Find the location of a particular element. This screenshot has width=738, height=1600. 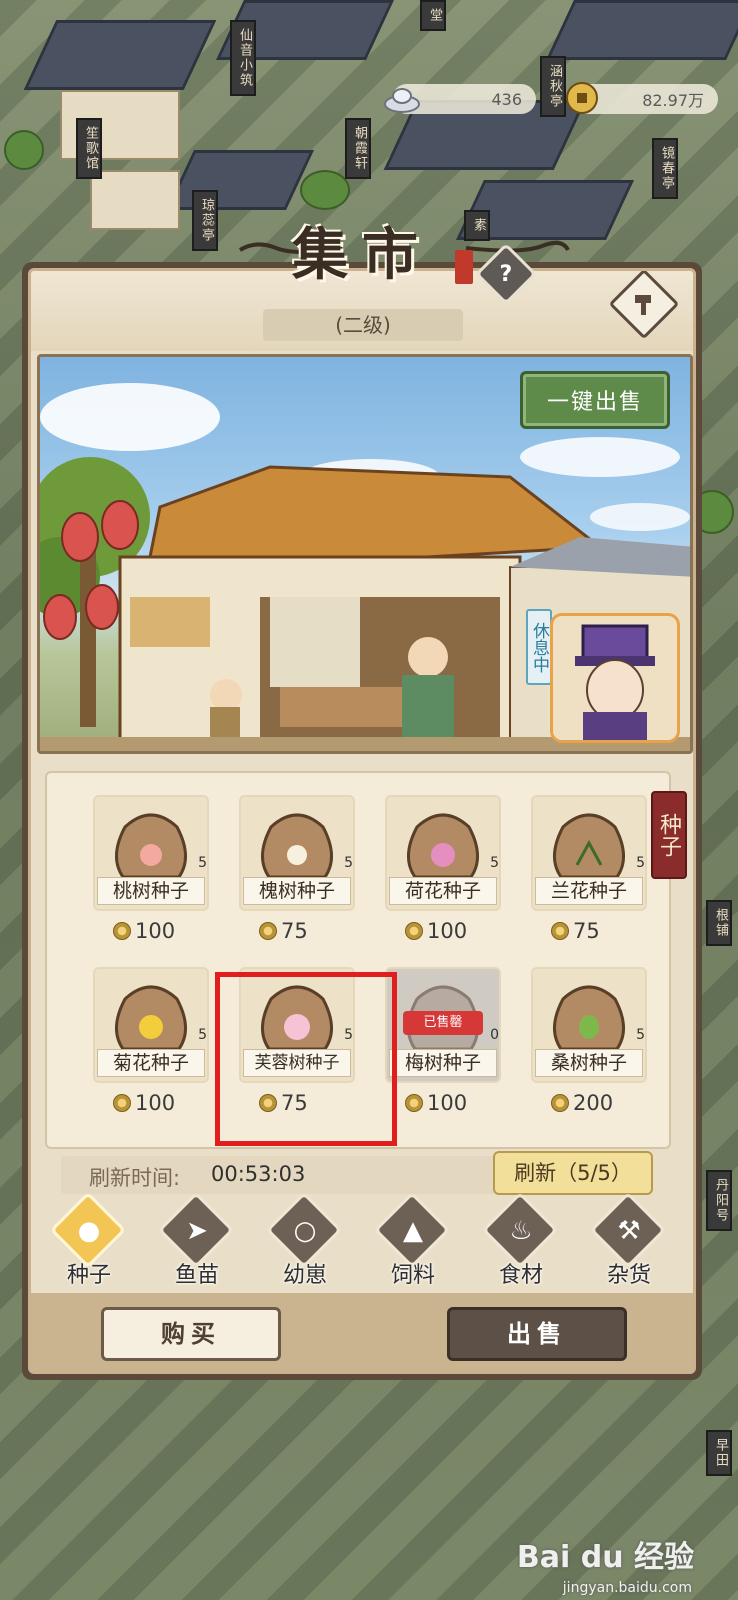

teapot-icon: ♨ is located at coordinates (521, 1231).